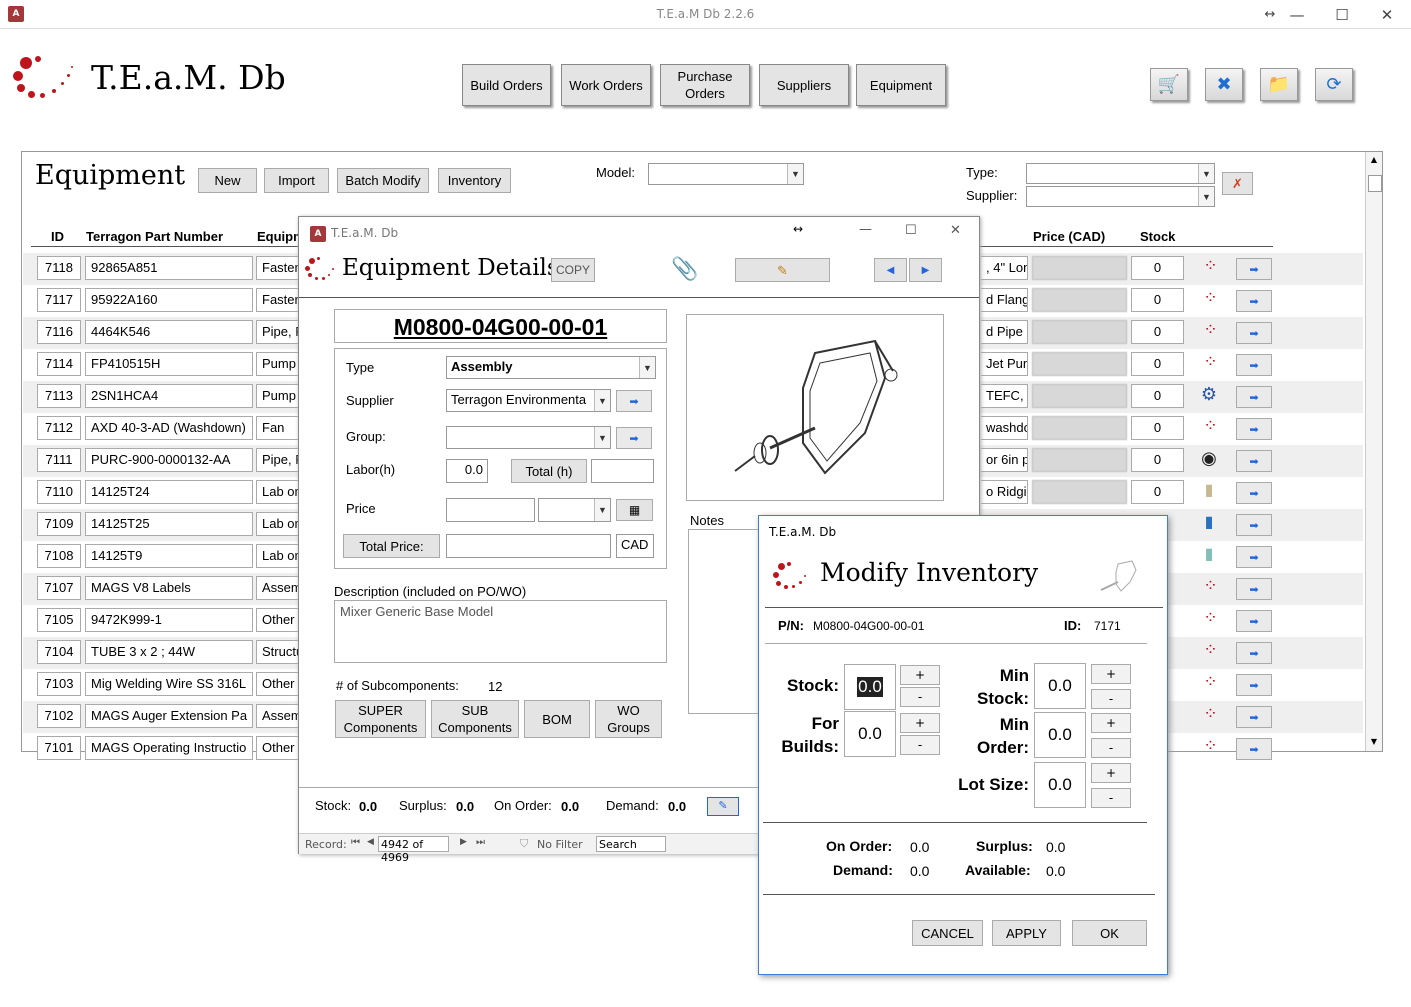  What do you see at coordinates (528, 437) in the screenshot?
I see `group-combo: ▼` at bounding box center [528, 437].